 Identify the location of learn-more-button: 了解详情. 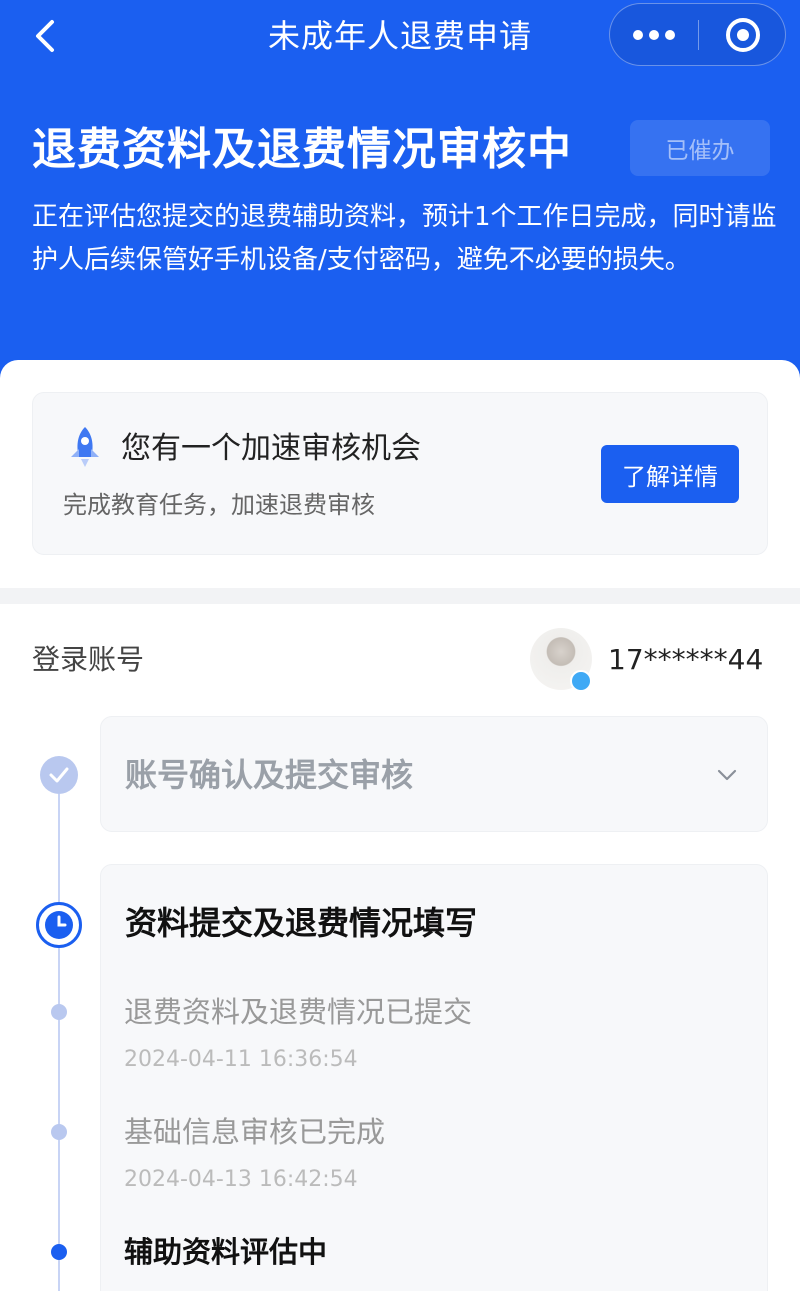
(670, 474).